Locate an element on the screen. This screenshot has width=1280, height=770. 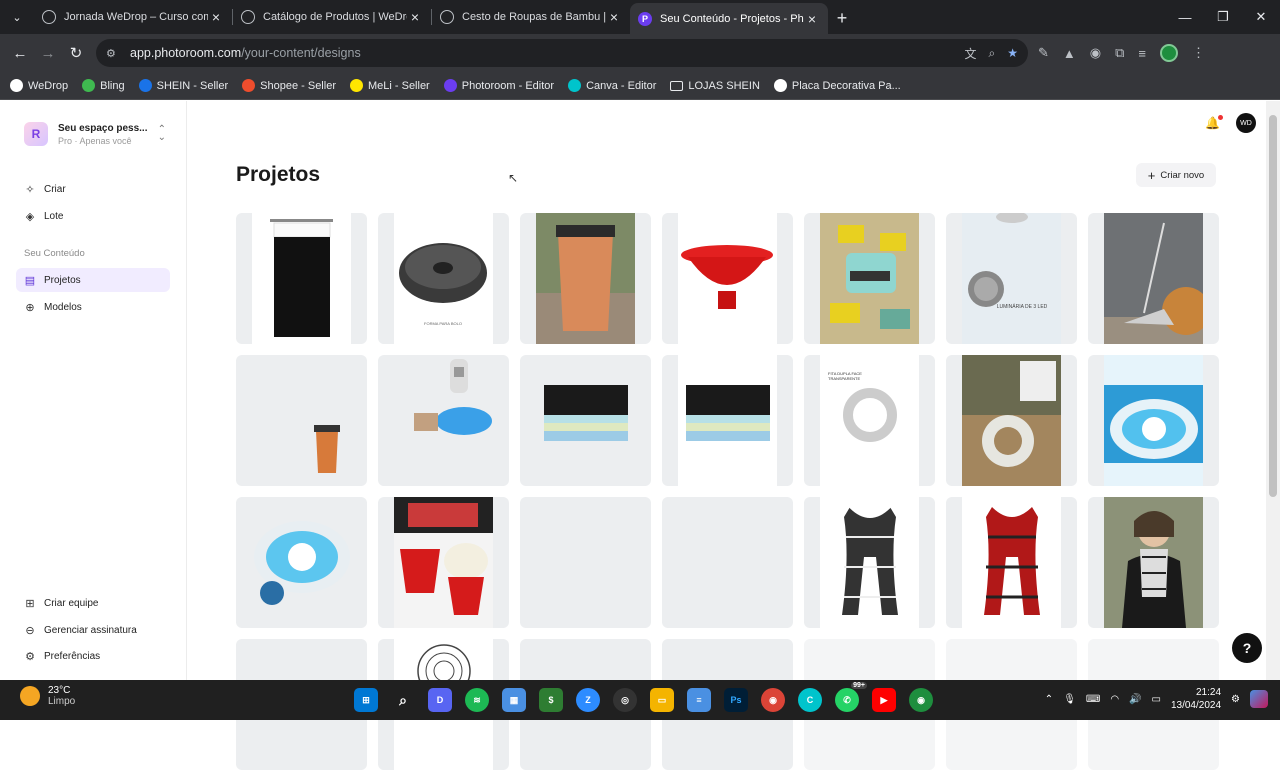
chrome-icon: ◉ is located at coordinates (773, 700).